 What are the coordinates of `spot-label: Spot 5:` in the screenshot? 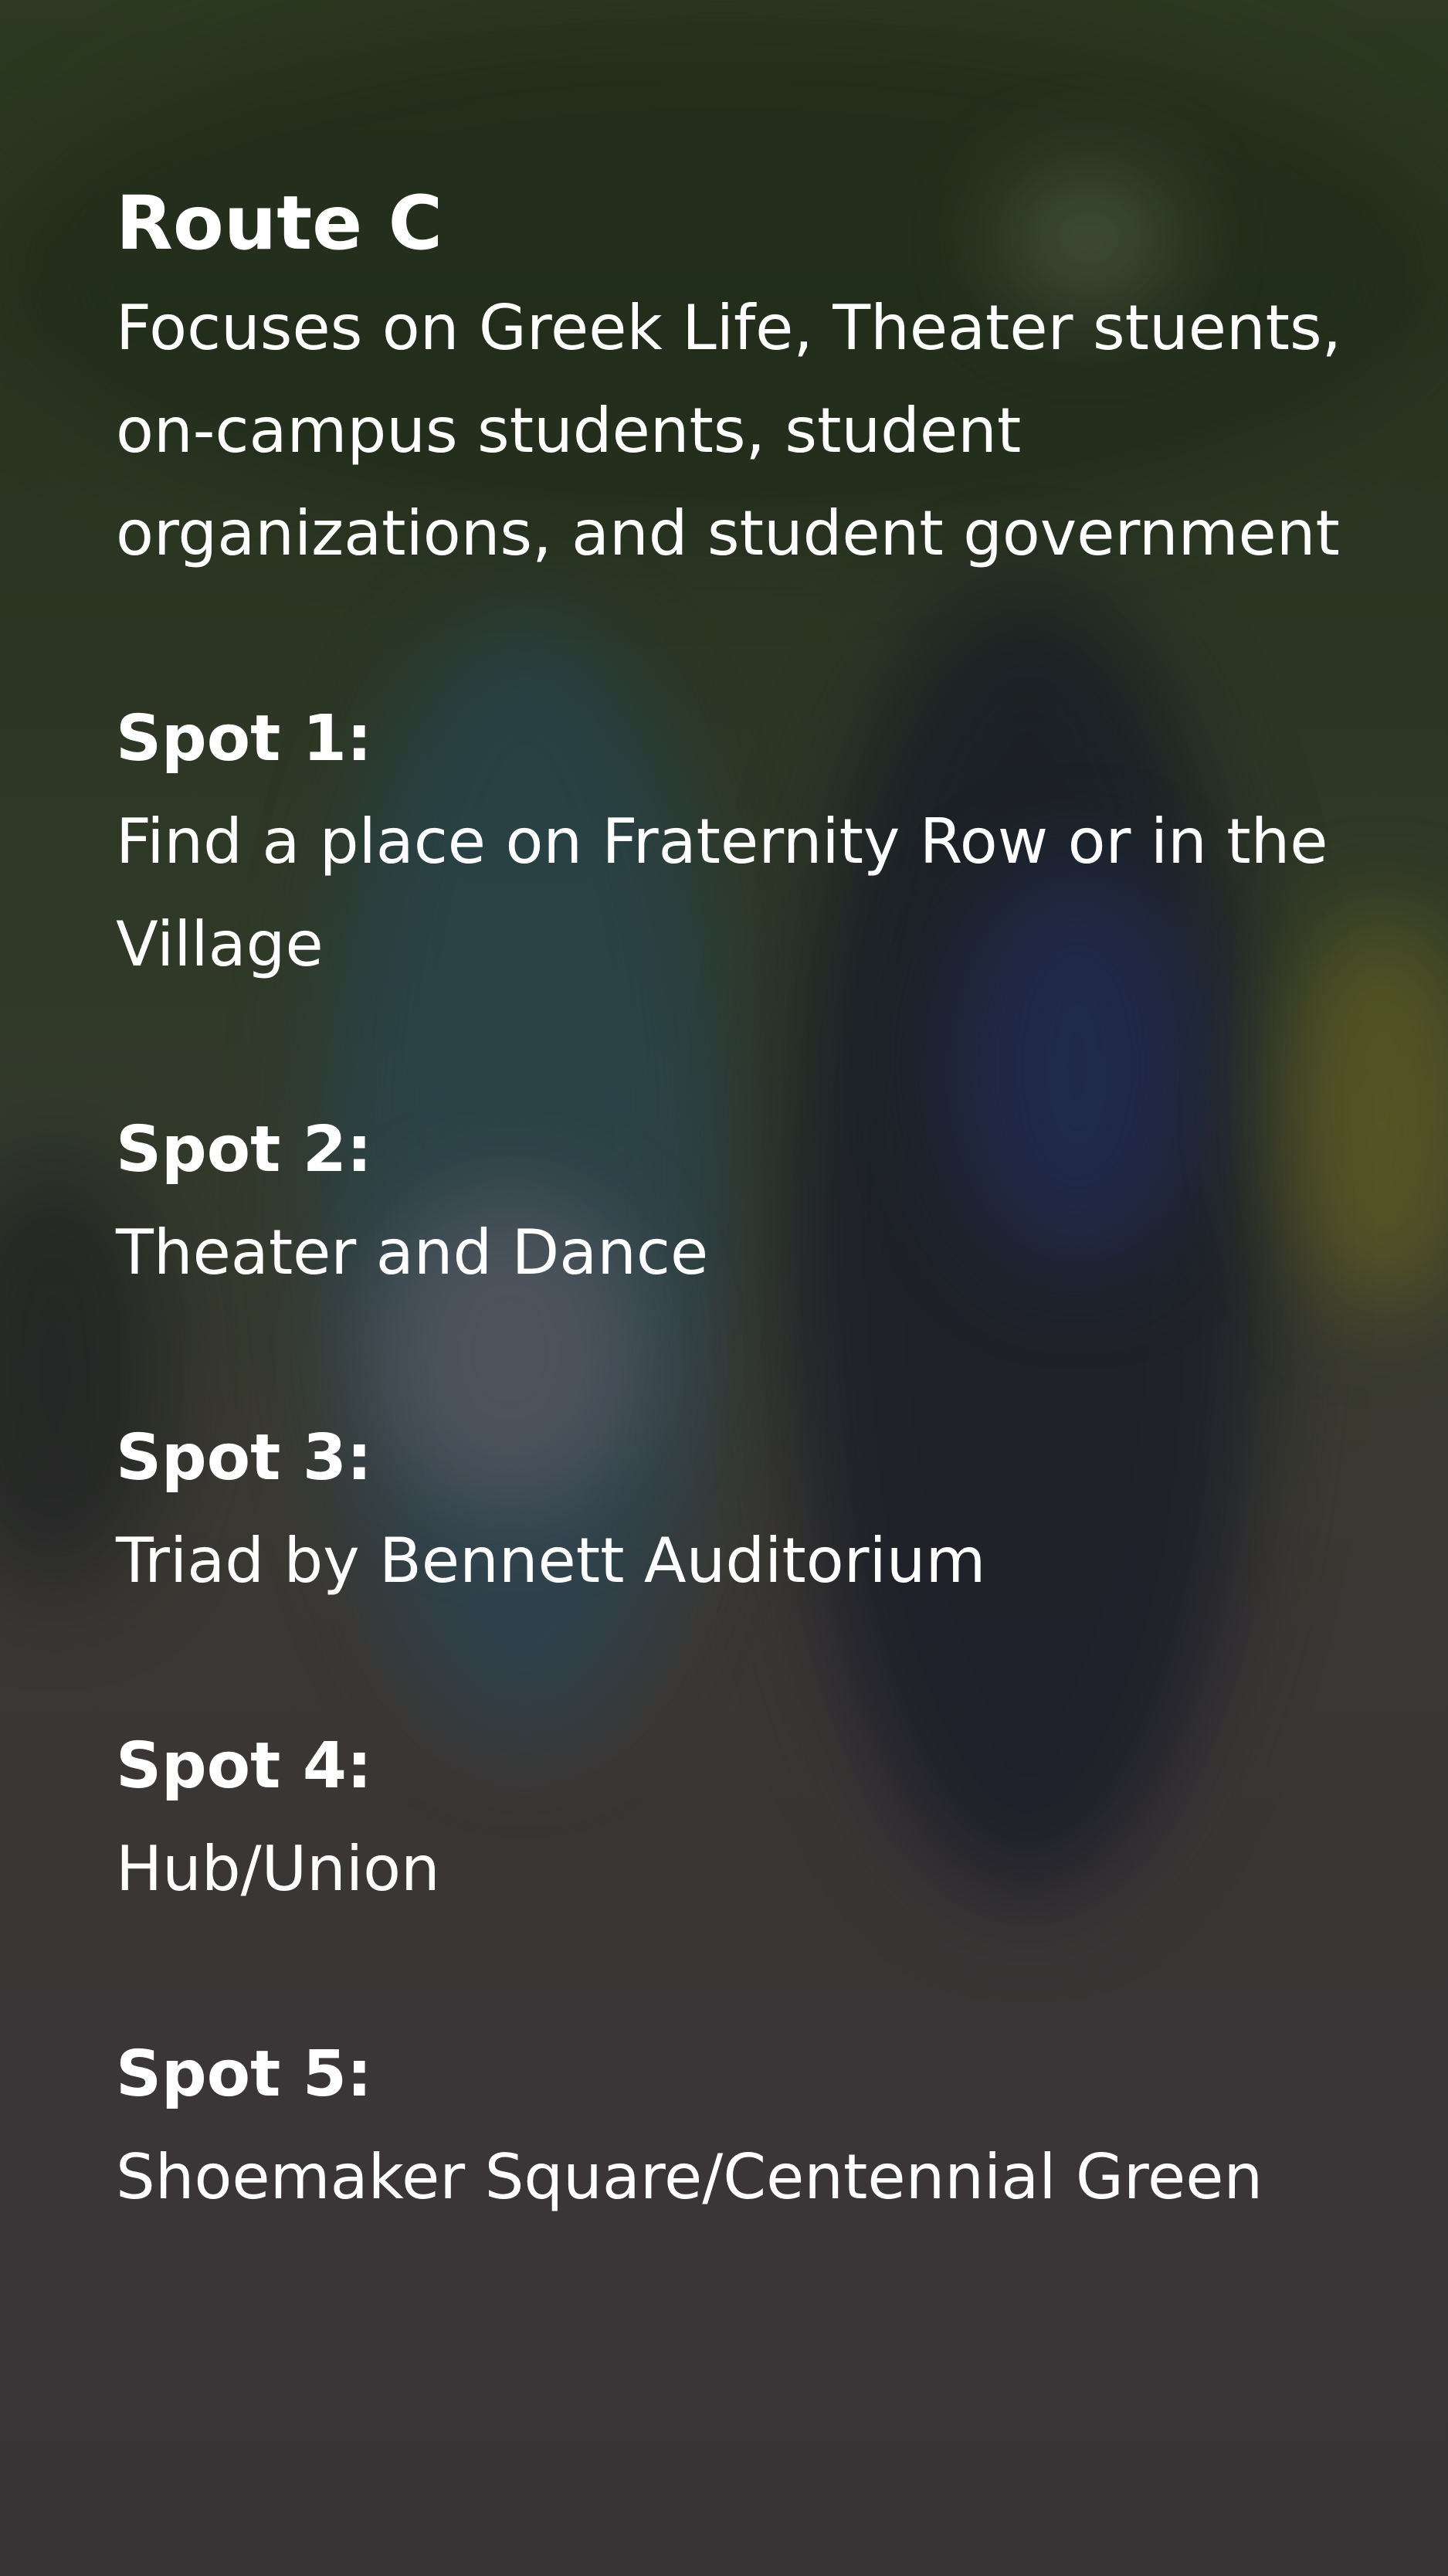 It's located at (244, 2074).